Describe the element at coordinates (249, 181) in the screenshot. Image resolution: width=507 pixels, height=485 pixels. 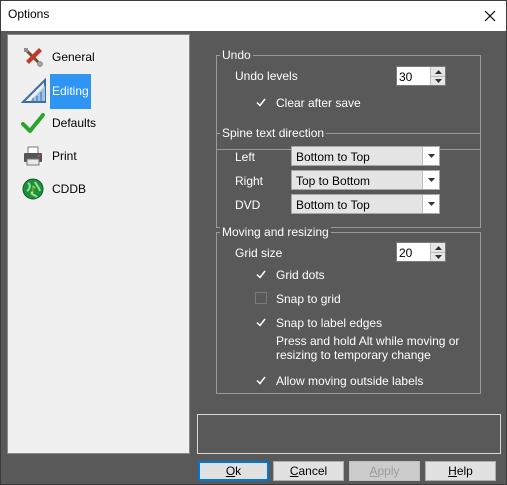
I see `spine-right-label: Right` at that location.